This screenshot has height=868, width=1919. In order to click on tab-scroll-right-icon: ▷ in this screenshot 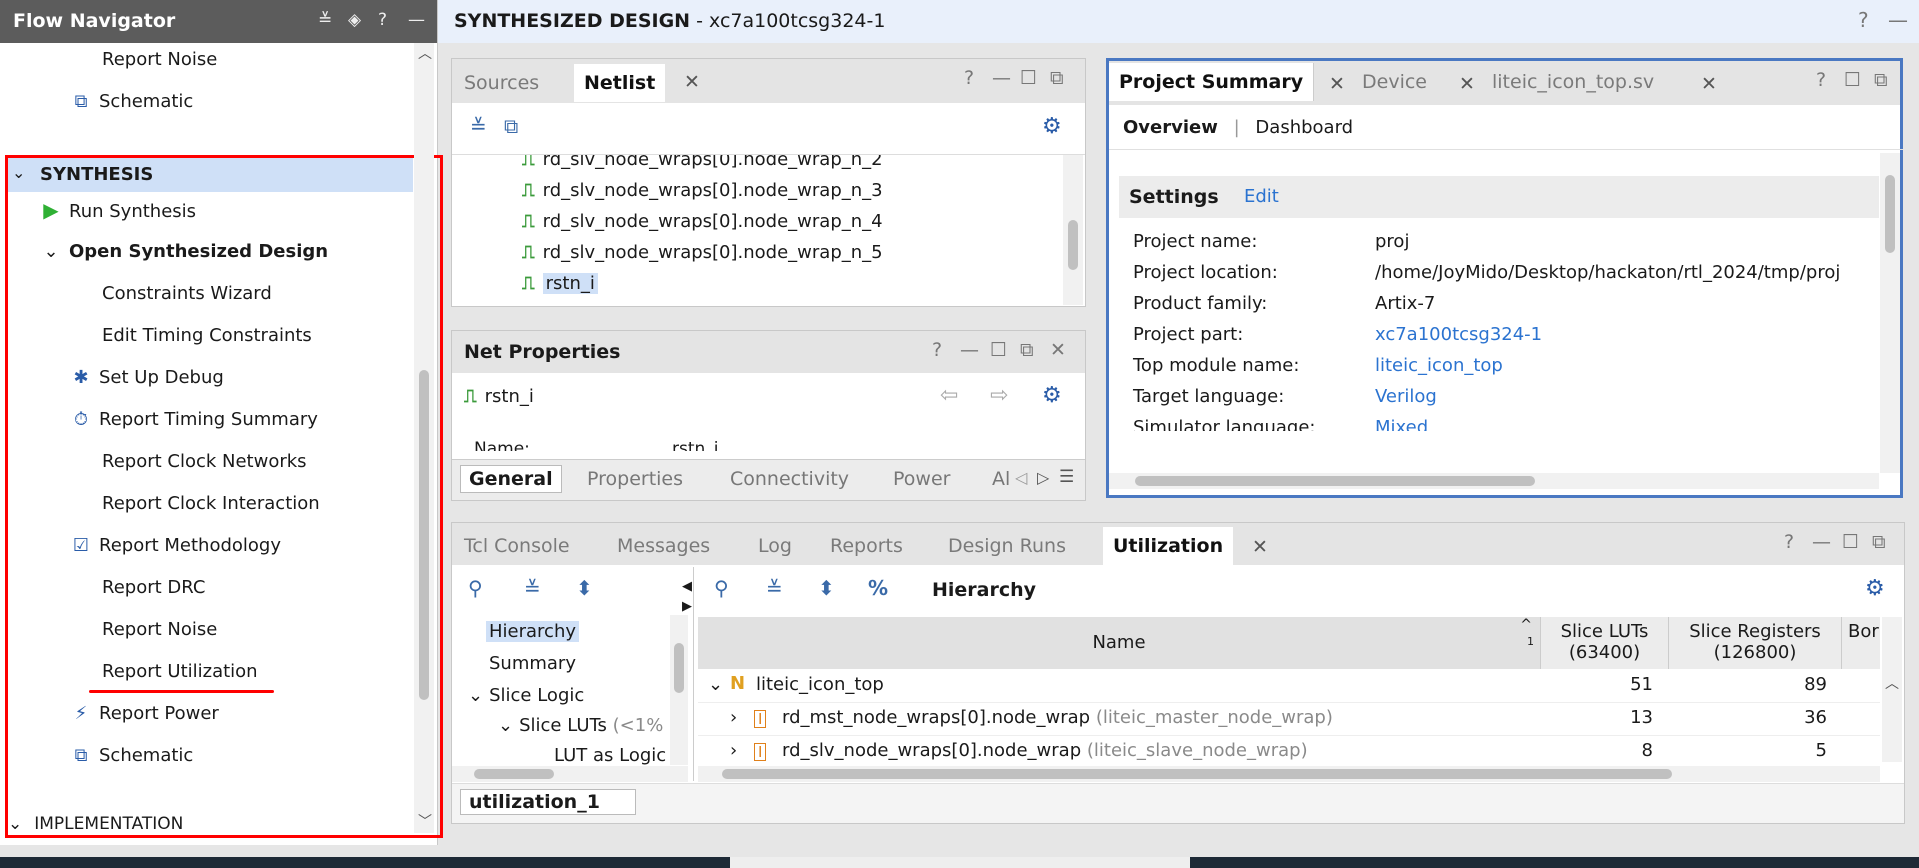, I will do `click(1043, 477)`.